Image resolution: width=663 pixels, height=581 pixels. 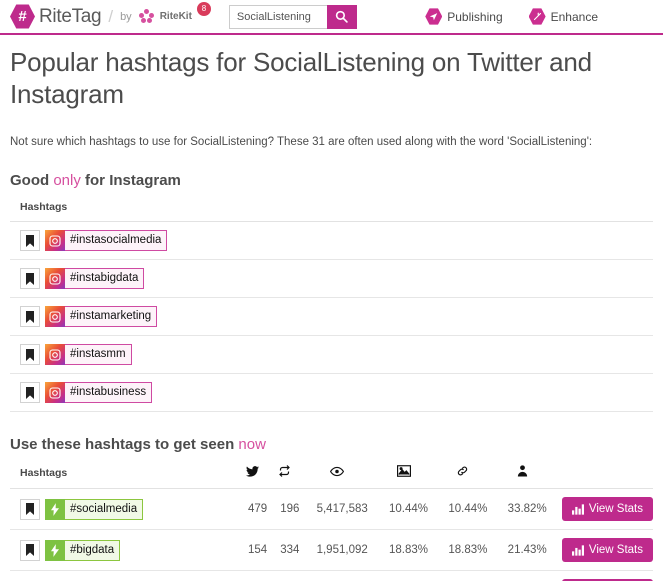 What do you see at coordinates (337, 477) in the screenshot?
I see `column-header-views` at bounding box center [337, 477].